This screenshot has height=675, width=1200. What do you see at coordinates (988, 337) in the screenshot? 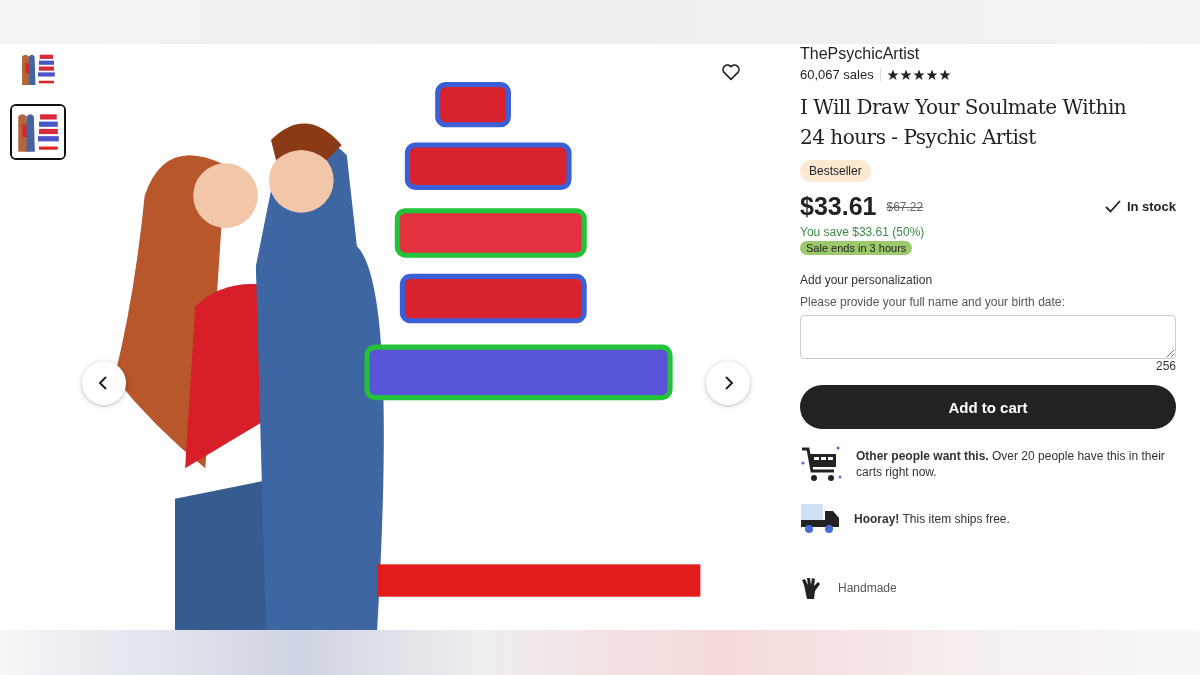
I see `personalization-field` at bounding box center [988, 337].